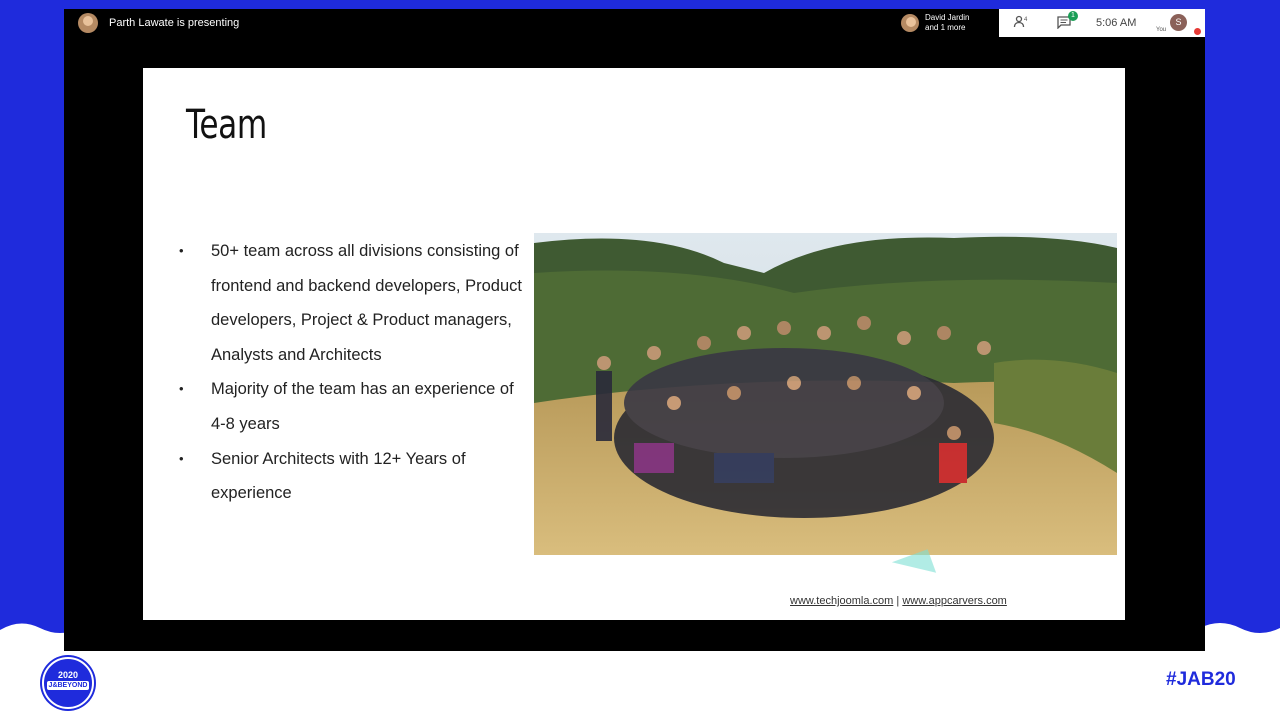  Describe the element at coordinates (68, 685) in the screenshot. I see `logo-name: J&BEYOND` at that location.